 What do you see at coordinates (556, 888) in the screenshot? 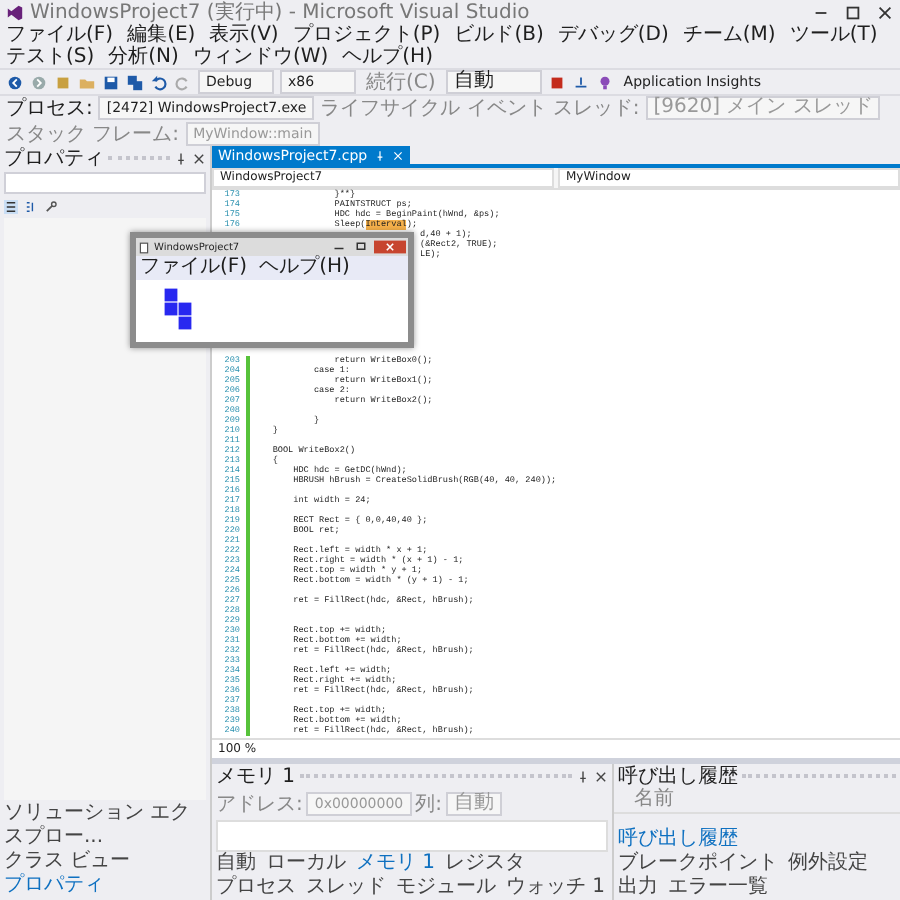
I see `panel-tab: ウォッチ 1` at bounding box center [556, 888].